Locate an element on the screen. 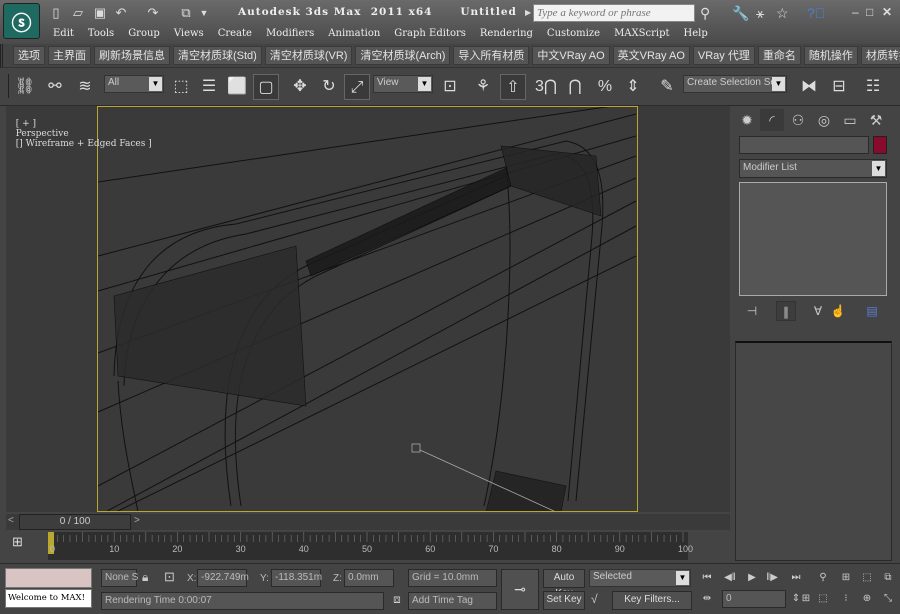 This screenshot has height=614, width=900. display-tab-icon: ▭ is located at coordinates (850, 120).